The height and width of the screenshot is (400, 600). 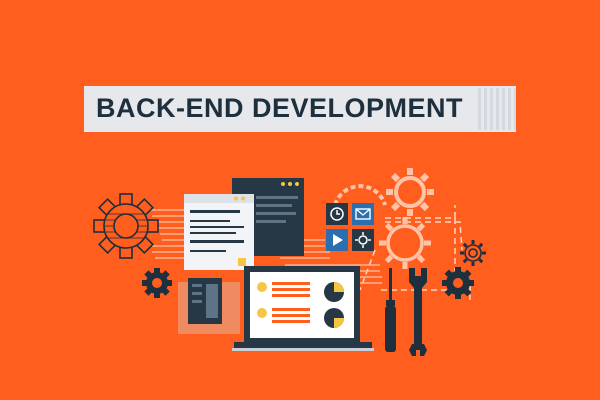 What do you see at coordinates (350, 227) in the screenshot?
I see `app-tiles` at bounding box center [350, 227].